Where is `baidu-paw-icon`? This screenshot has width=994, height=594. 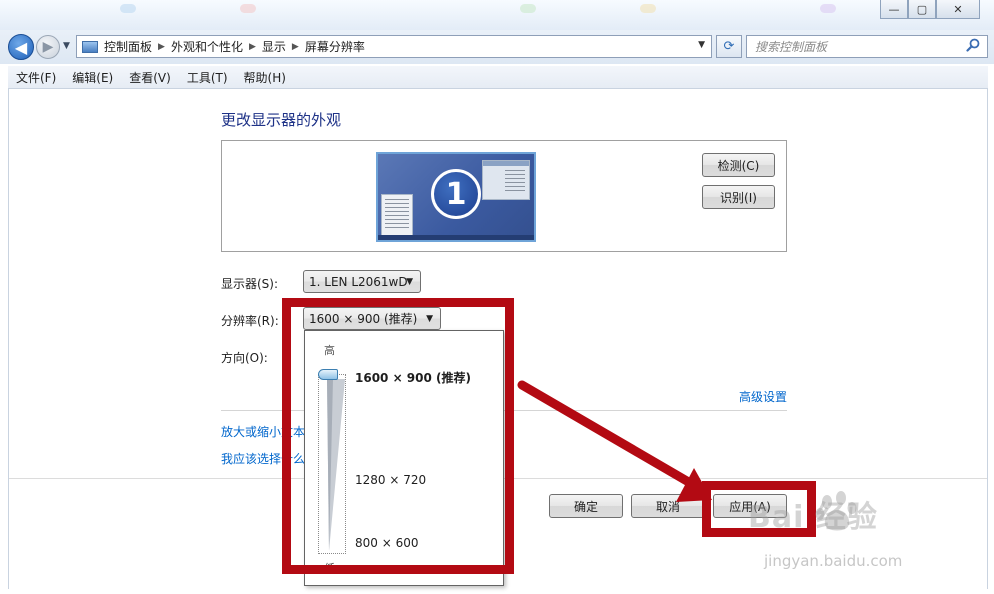
baidu-paw-icon is located at coordinates (836, 511).